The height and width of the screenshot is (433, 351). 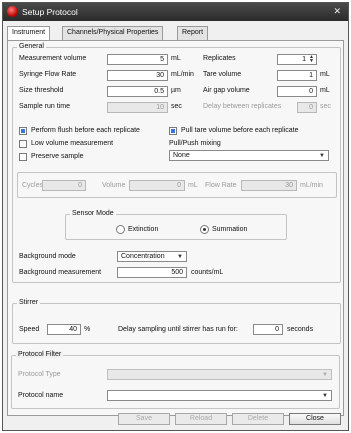 What do you see at coordinates (33, 185) in the screenshot?
I see `cycles-label: Cycles` at bounding box center [33, 185].